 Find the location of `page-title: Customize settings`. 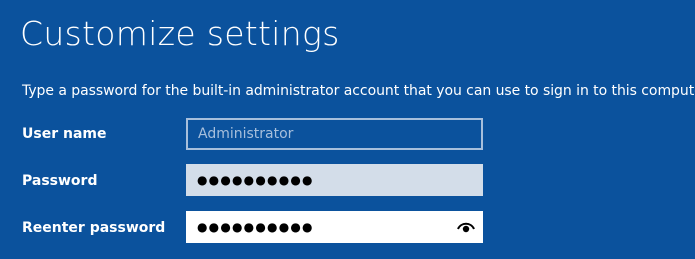

page-title: Customize settings is located at coordinates (180, 33).